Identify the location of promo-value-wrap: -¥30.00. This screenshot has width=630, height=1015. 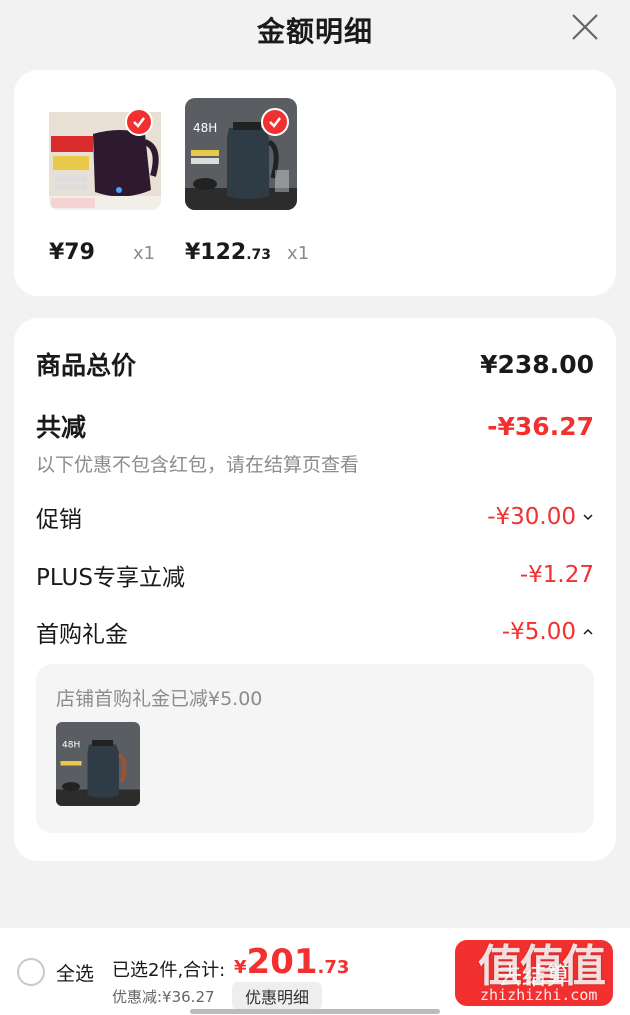
(540, 517).